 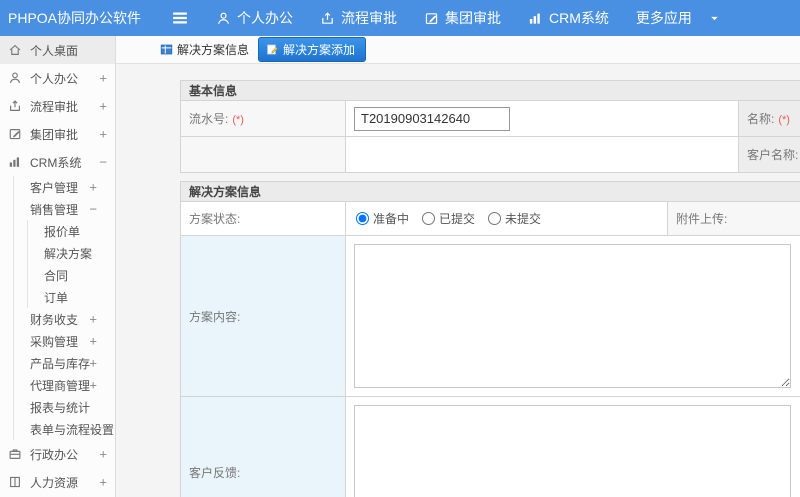 I want to click on nav-item-process-approval: 流程审批, so click(x=358, y=18).